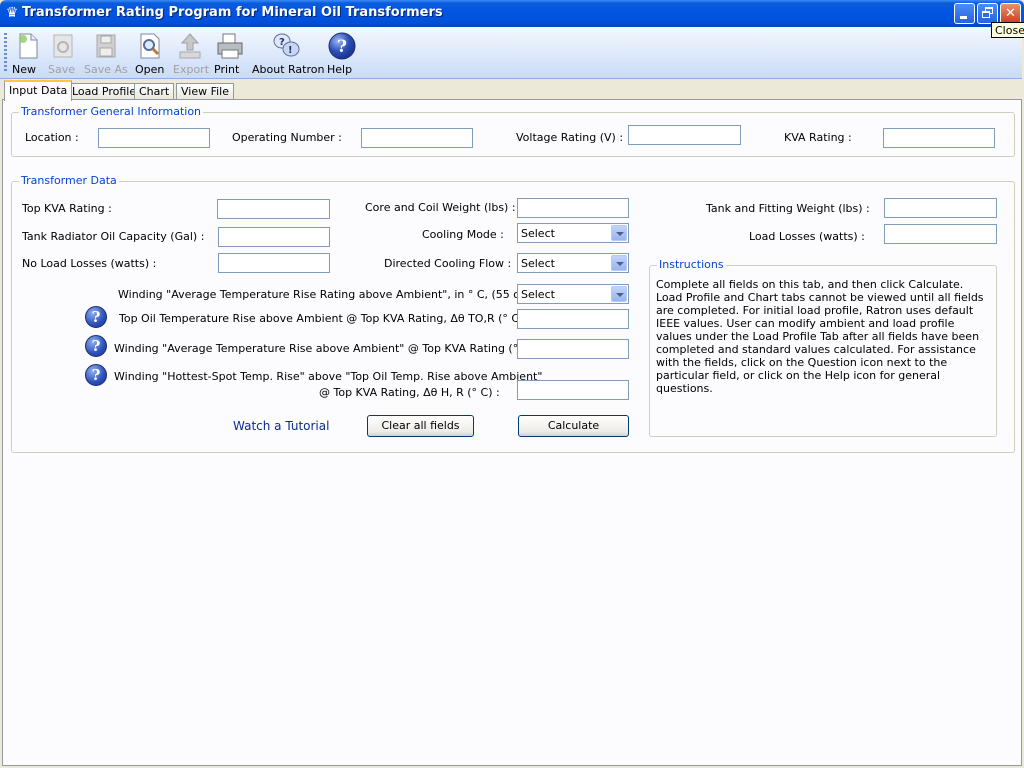 This screenshot has height=768, width=1024. I want to click on tank-radiator-input, so click(274, 237).